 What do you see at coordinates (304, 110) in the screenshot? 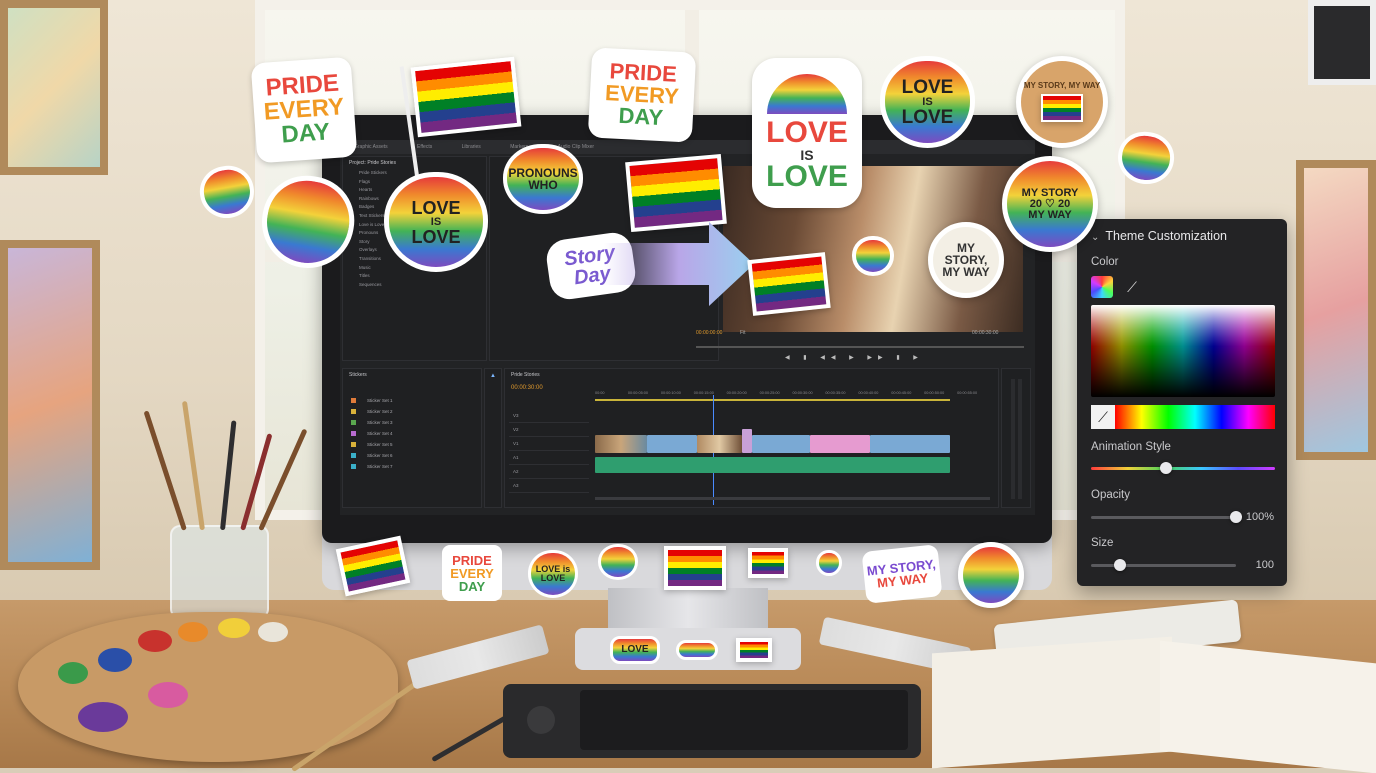
I see `pride-every-day-sticker: PRIDE EVERY DAY` at bounding box center [304, 110].